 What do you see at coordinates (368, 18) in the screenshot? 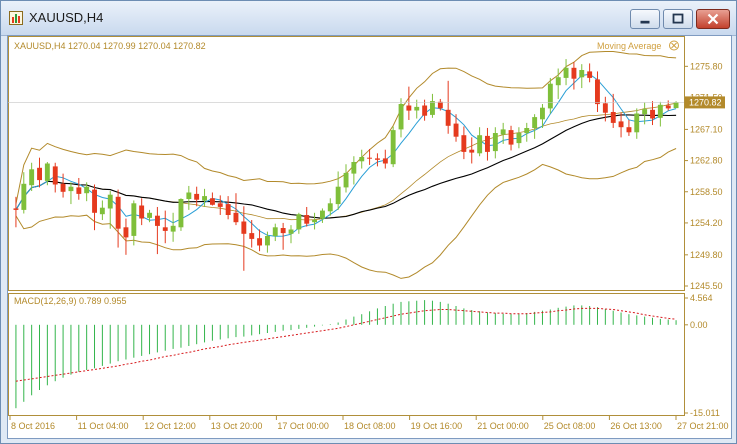
I see `title-bar: XAUUSD,H4` at bounding box center [368, 18].